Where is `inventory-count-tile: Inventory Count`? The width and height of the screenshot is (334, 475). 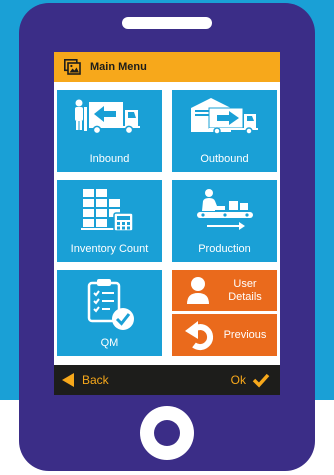 inventory-count-tile: Inventory Count is located at coordinates (109, 221).